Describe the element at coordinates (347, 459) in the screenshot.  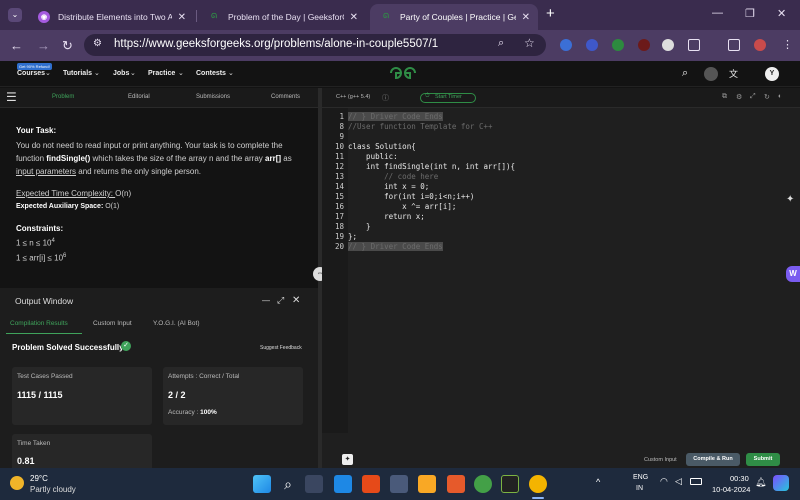
I see `ai-assist-icon: ✦` at that location.